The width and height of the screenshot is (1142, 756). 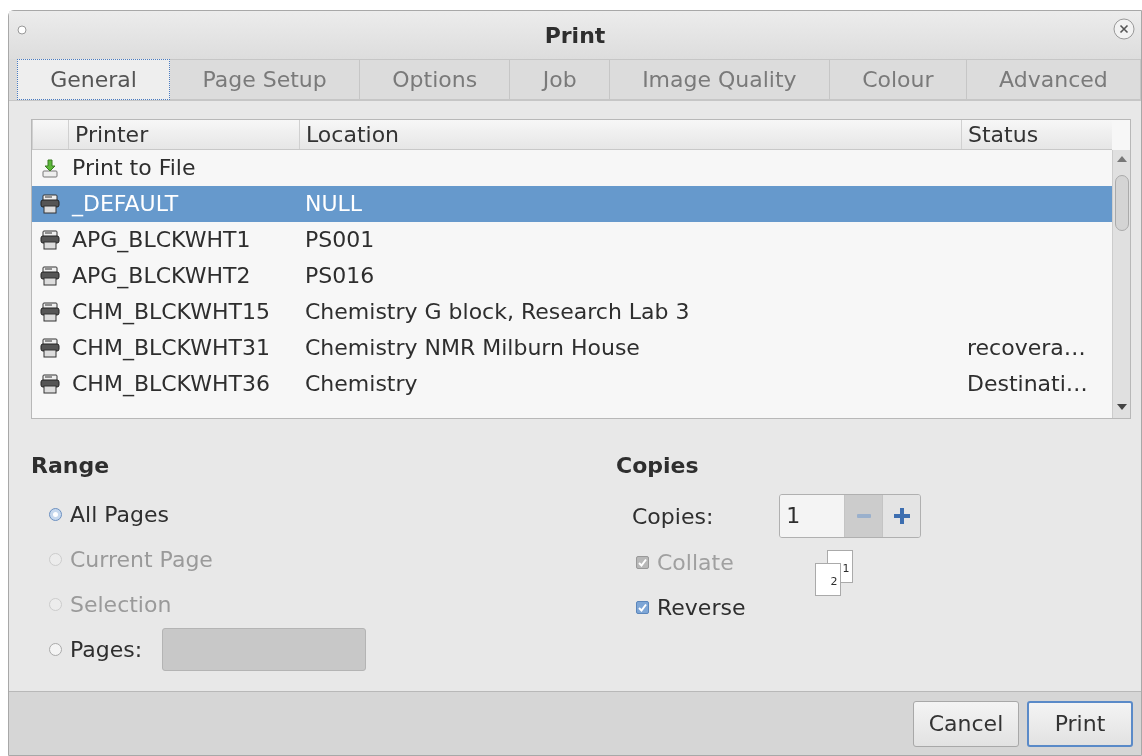 I want to click on printer-name: CHM_BLCKWHT36, so click(x=171, y=383).